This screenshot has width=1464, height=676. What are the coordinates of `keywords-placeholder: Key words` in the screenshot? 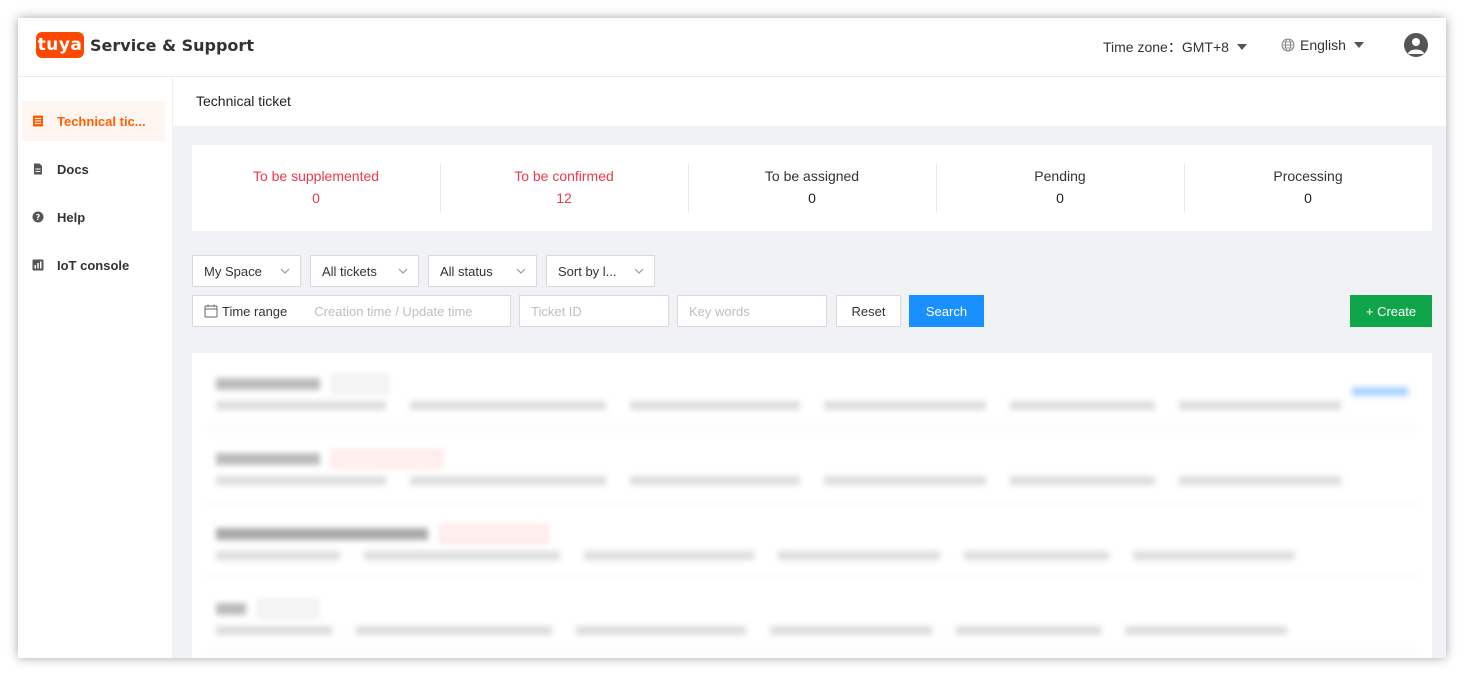 It's located at (719, 311).